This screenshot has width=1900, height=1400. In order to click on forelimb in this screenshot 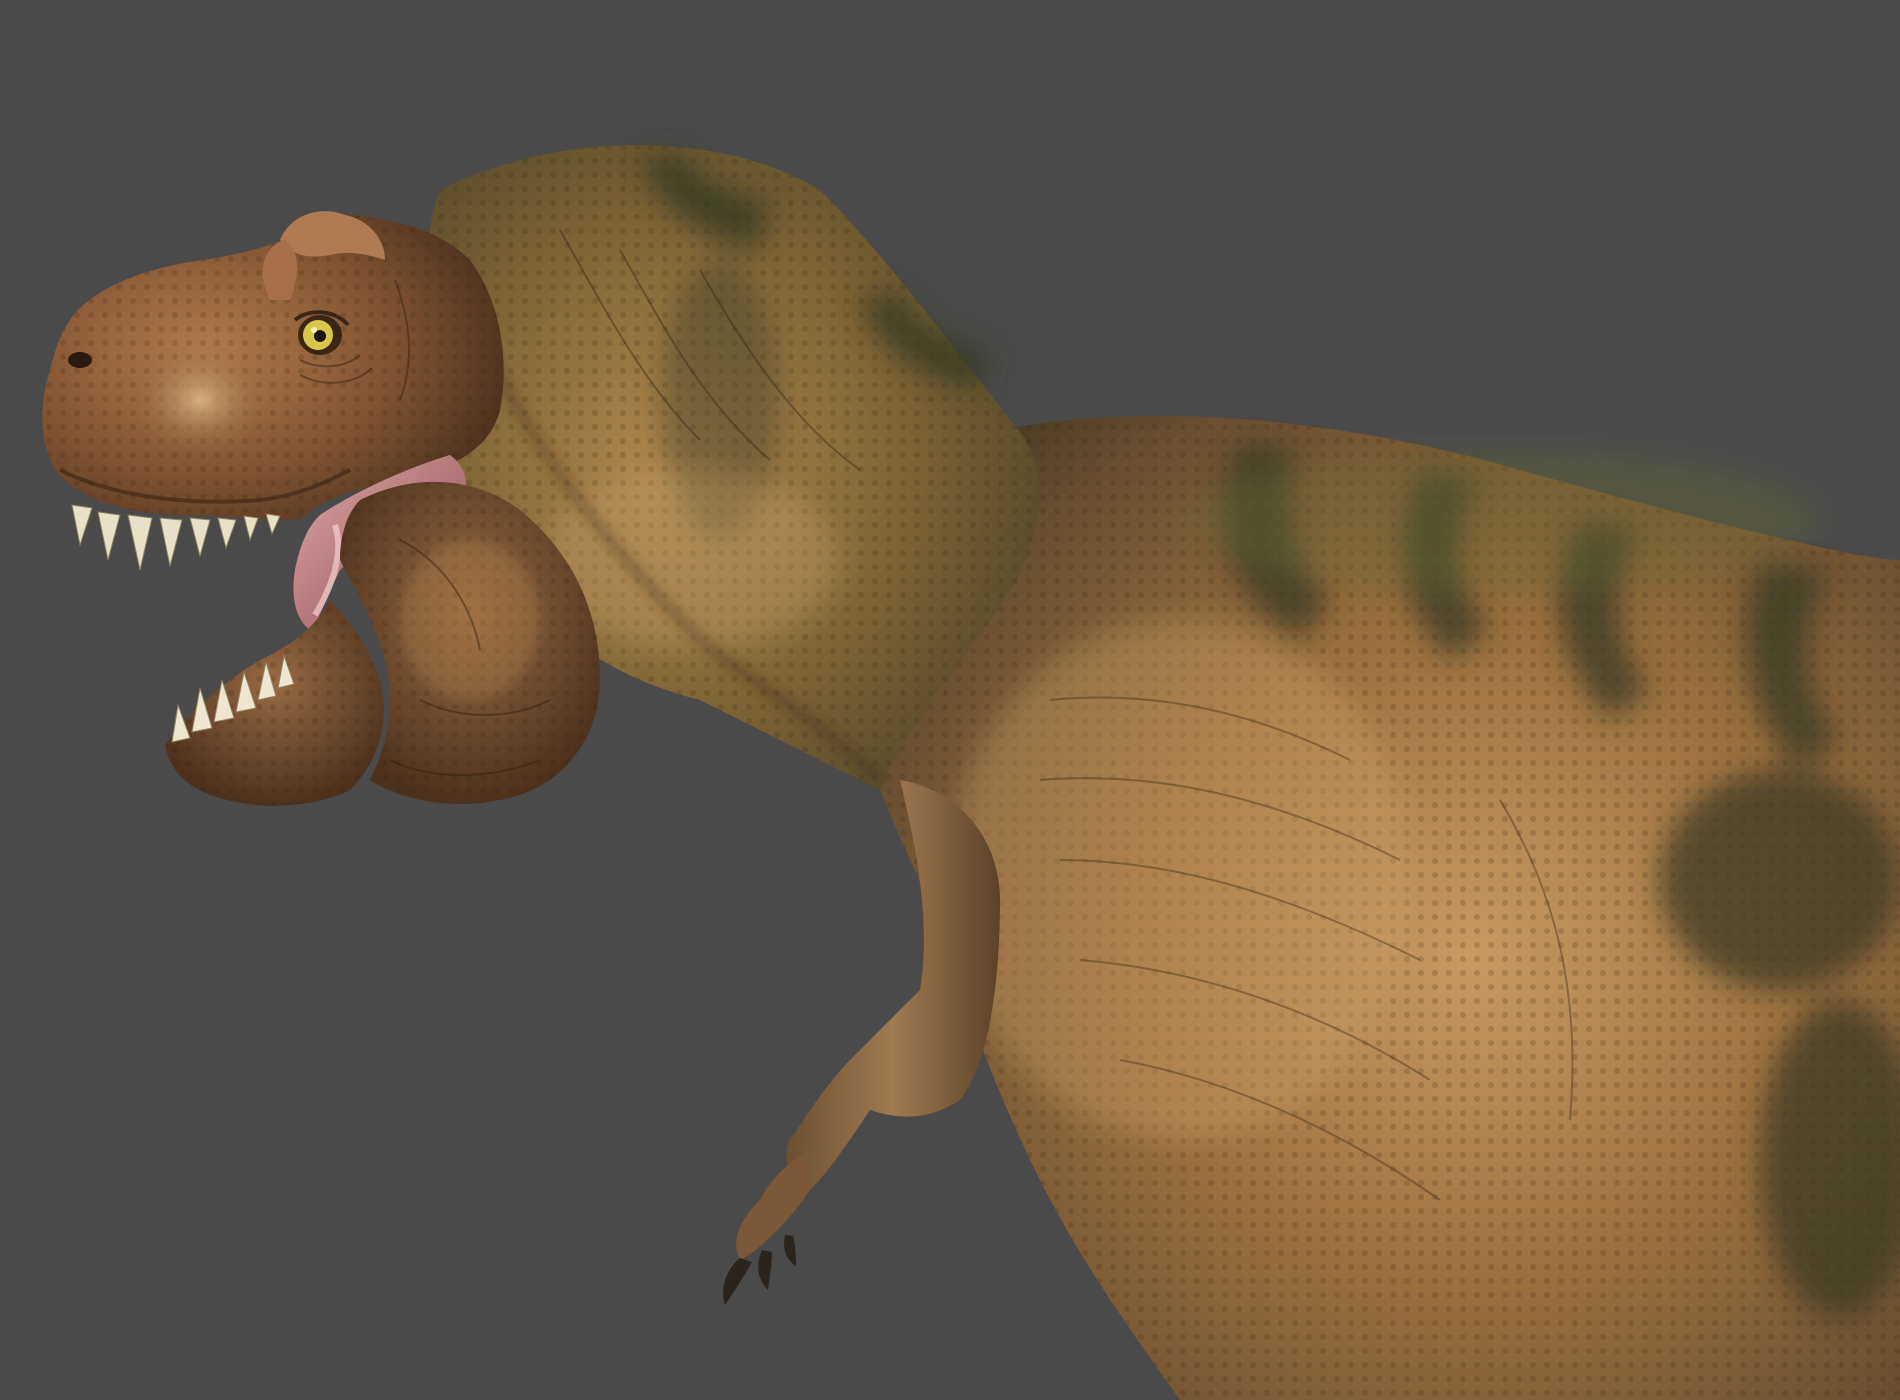, I will do `click(861, 1042)`.